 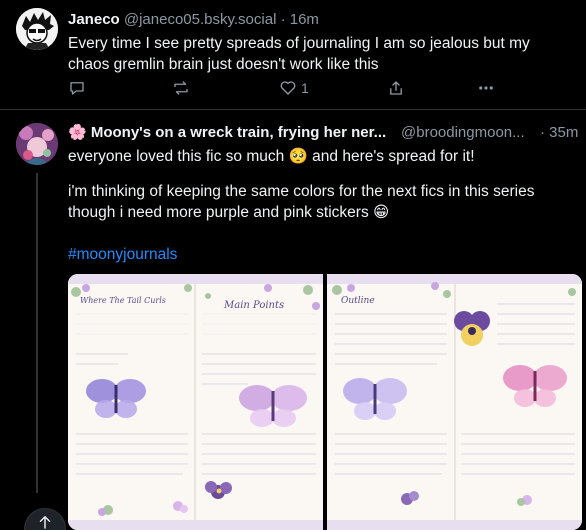 I want to click on journal-title-outline: Outline, so click(x=358, y=301).